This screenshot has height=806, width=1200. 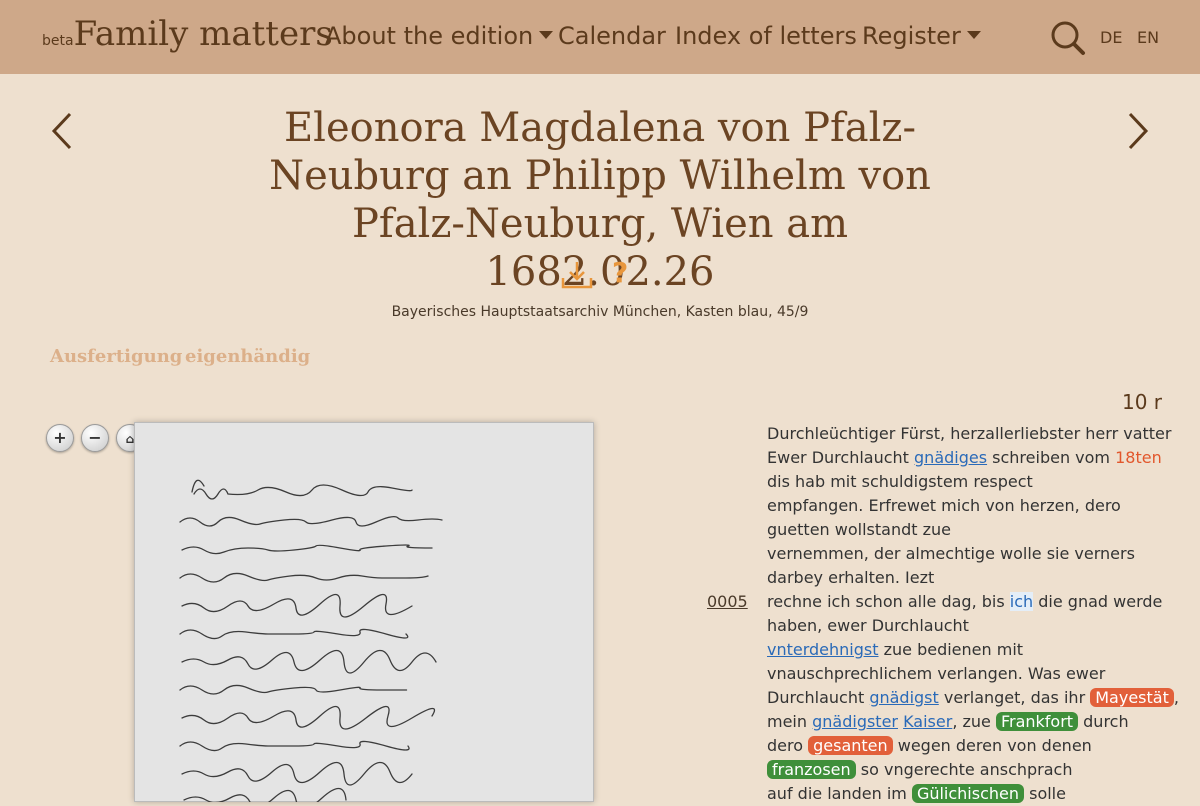 What do you see at coordinates (130, 439) in the screenshot?
I see `home-icon: ⌂` at bounding box center [130, 439].